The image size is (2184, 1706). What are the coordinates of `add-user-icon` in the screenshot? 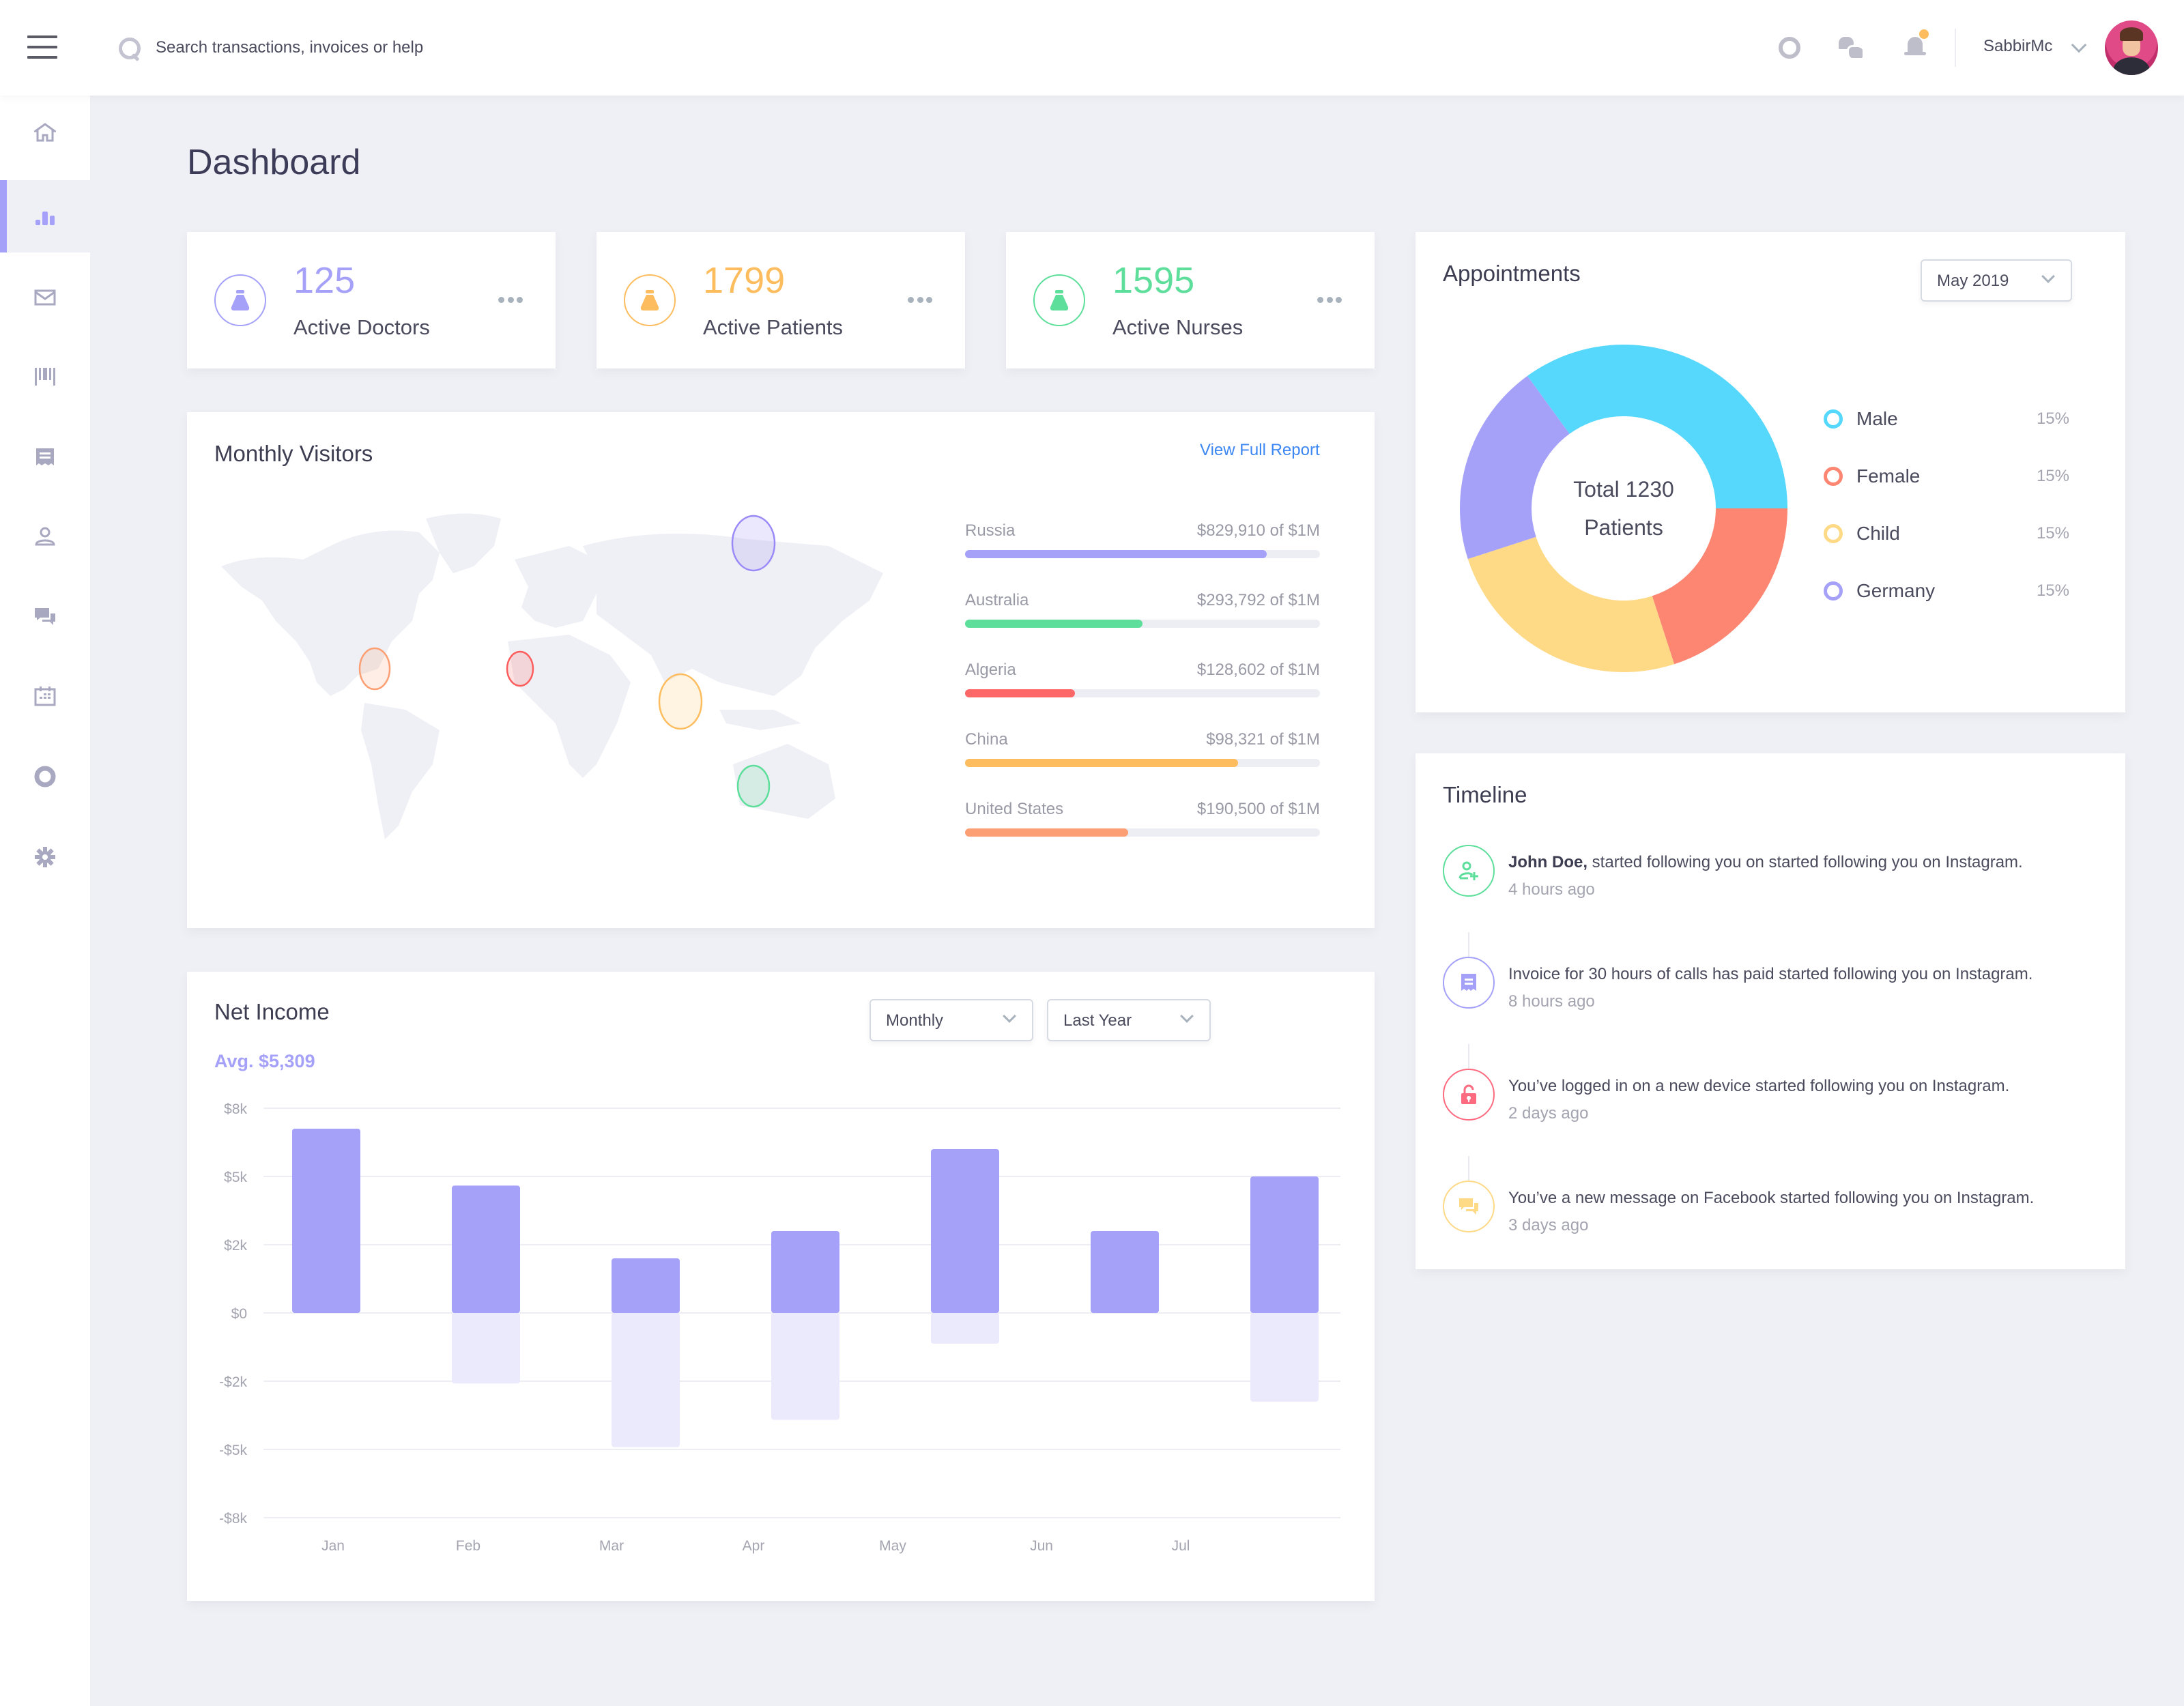 It's located at (1469, 871).